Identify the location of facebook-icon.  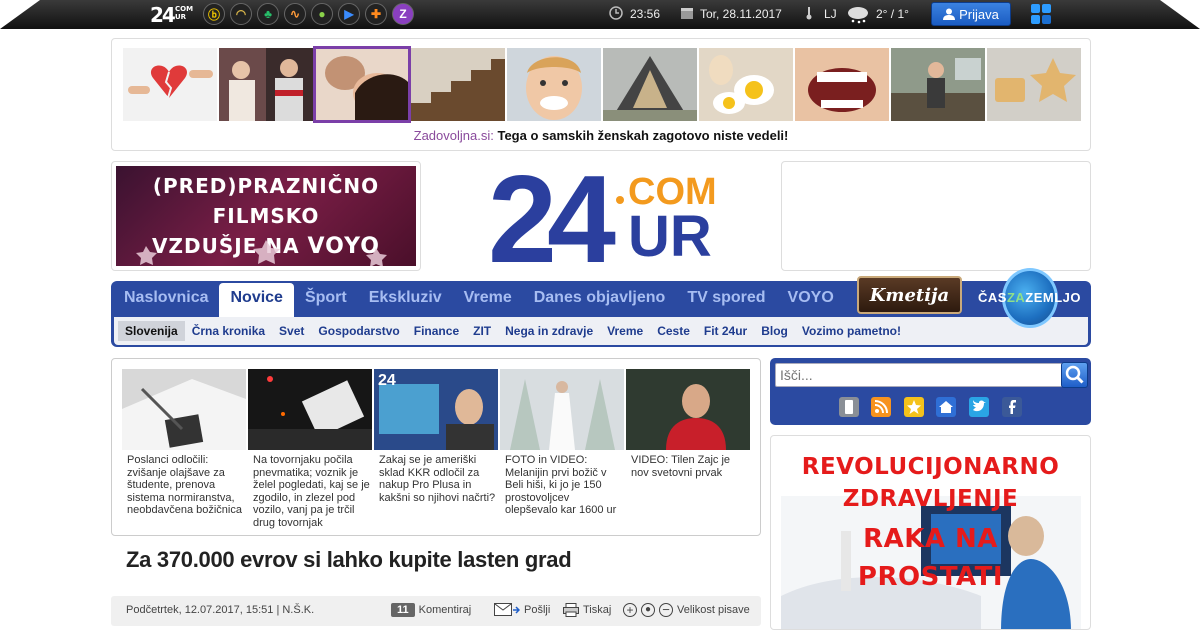
(1012, 407).